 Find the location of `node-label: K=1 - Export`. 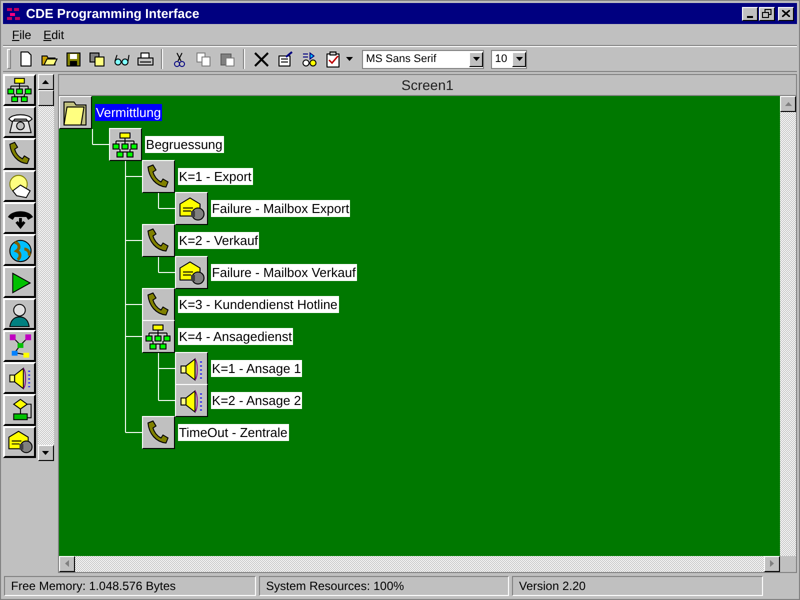

node-label: K=1 - Export is located at coordinates (215, 176).